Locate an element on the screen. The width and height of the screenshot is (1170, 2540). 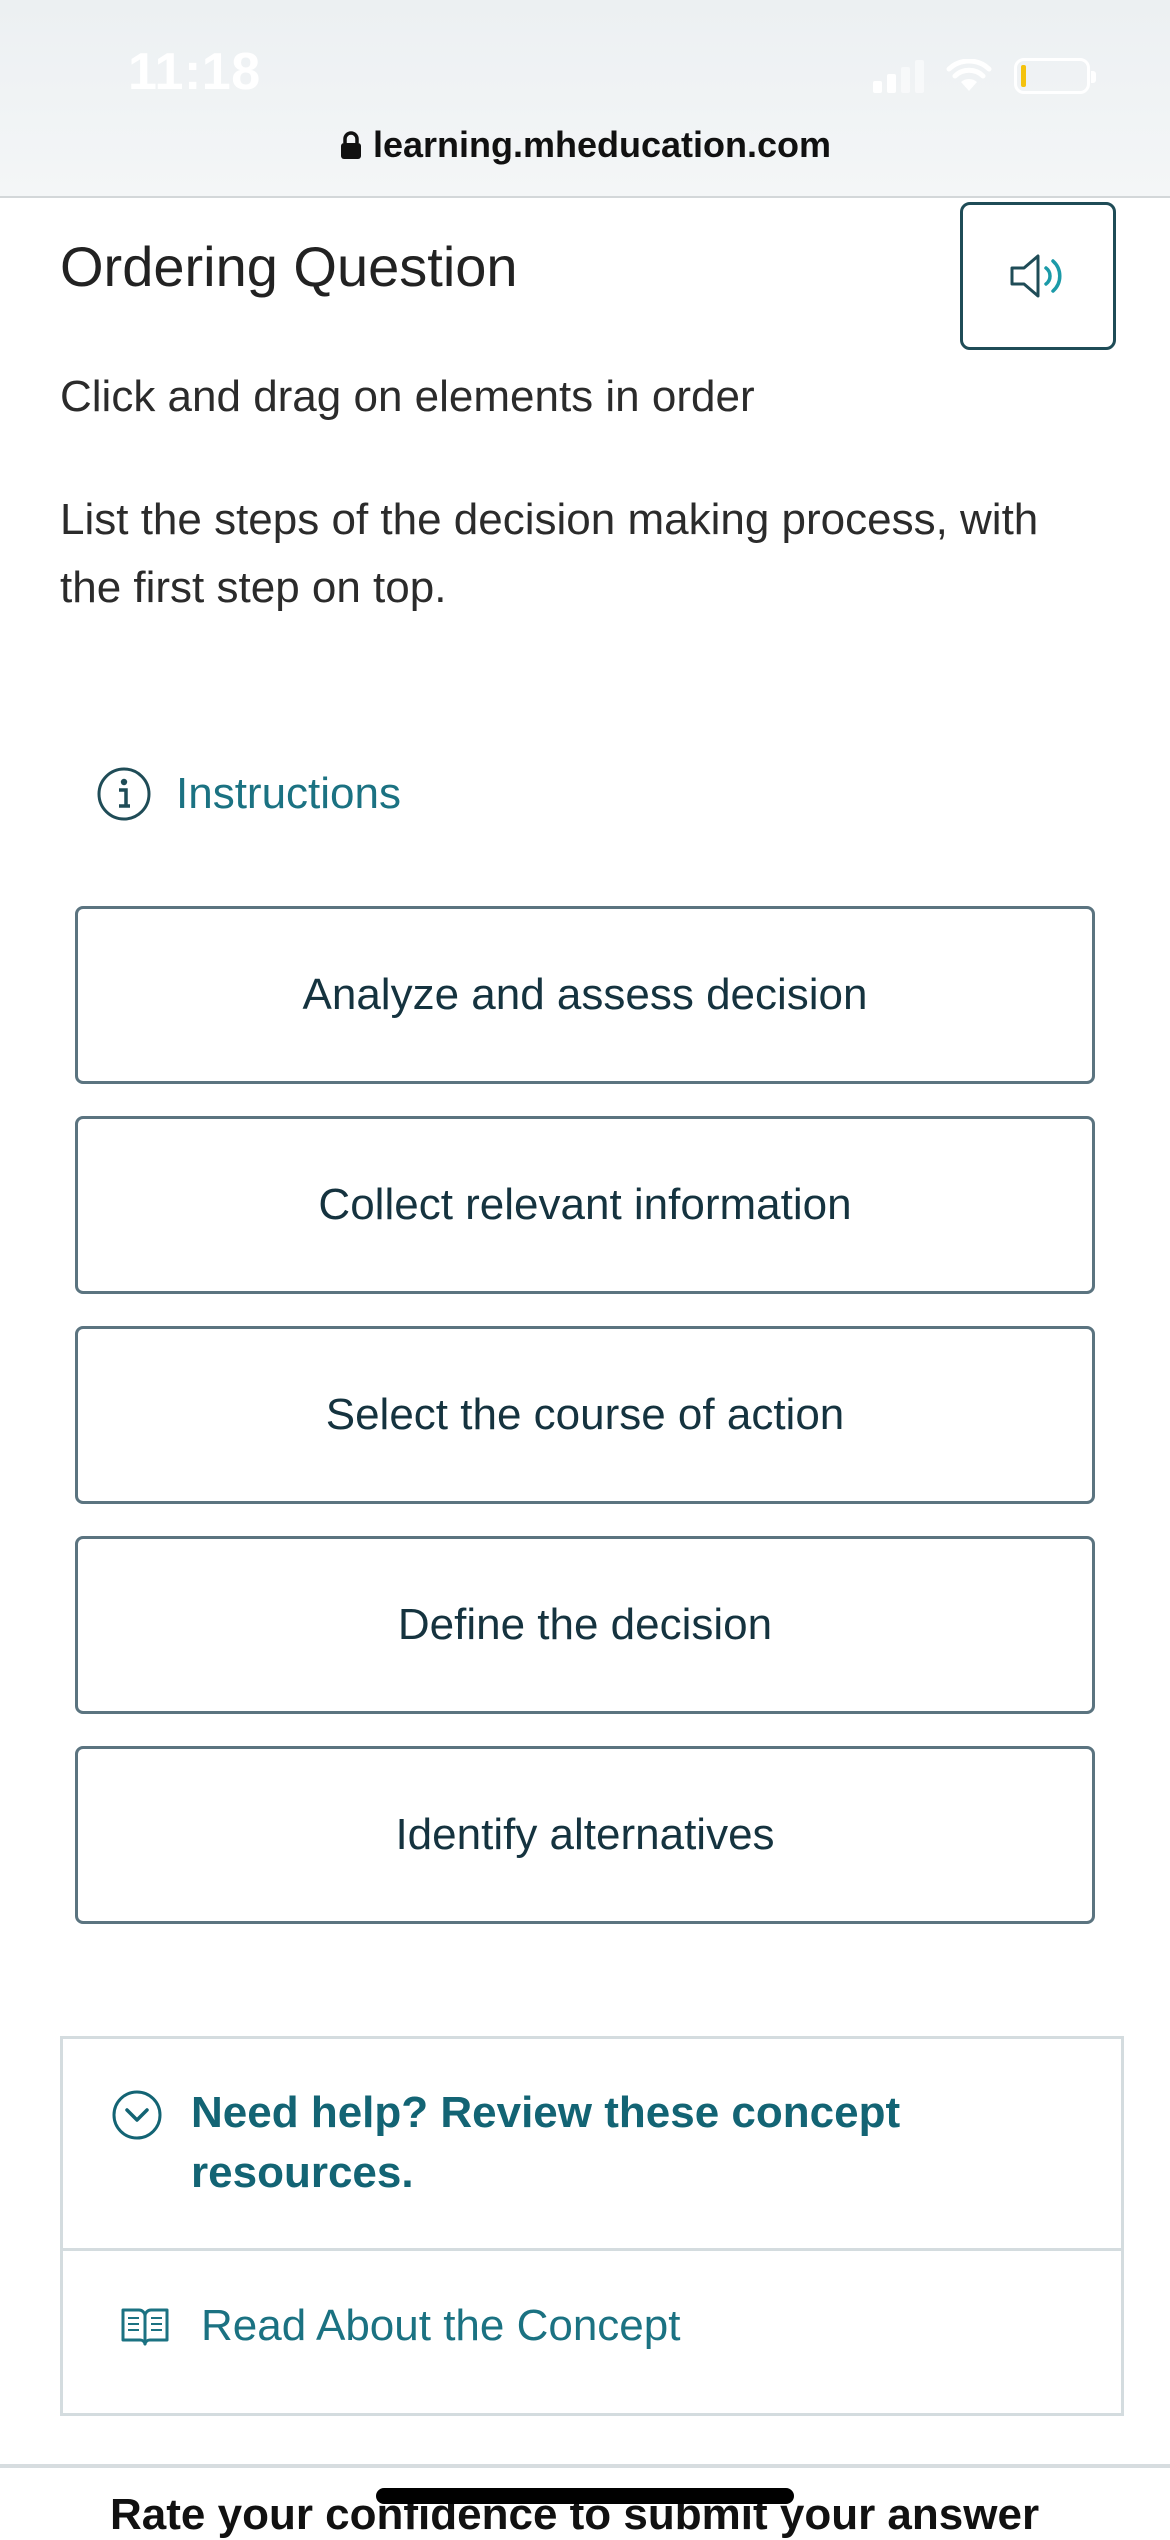
order-item: Collect relevant information is located at coordinates (585, 1205).